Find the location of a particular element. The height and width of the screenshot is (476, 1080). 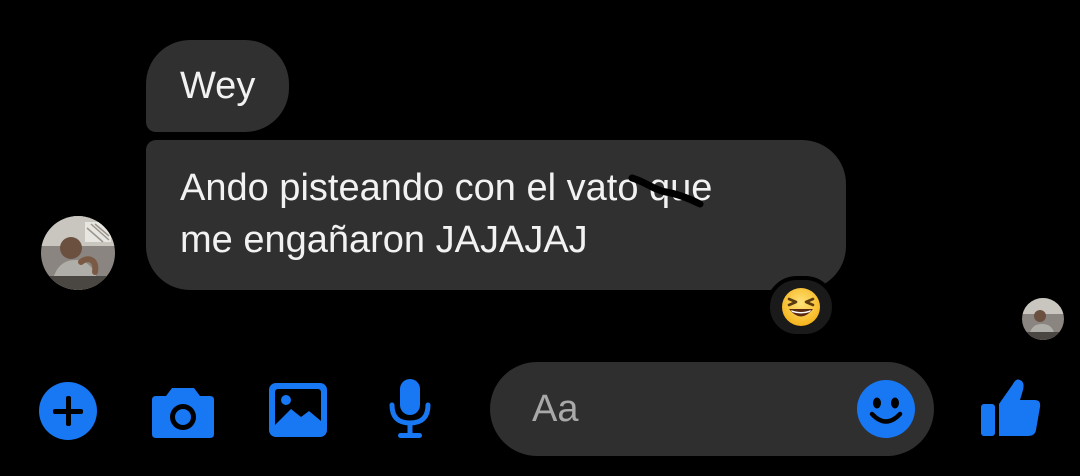

camera-button is located at coordinates (183, 411).